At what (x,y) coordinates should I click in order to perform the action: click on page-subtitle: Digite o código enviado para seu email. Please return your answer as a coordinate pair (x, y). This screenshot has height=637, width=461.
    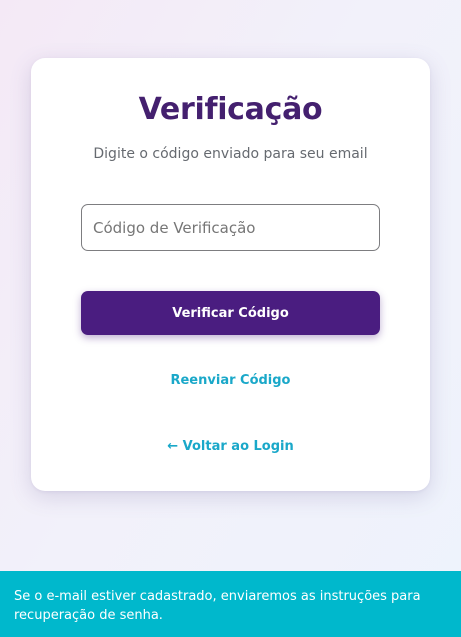
    Looking at the image, I should click on (230, 154).